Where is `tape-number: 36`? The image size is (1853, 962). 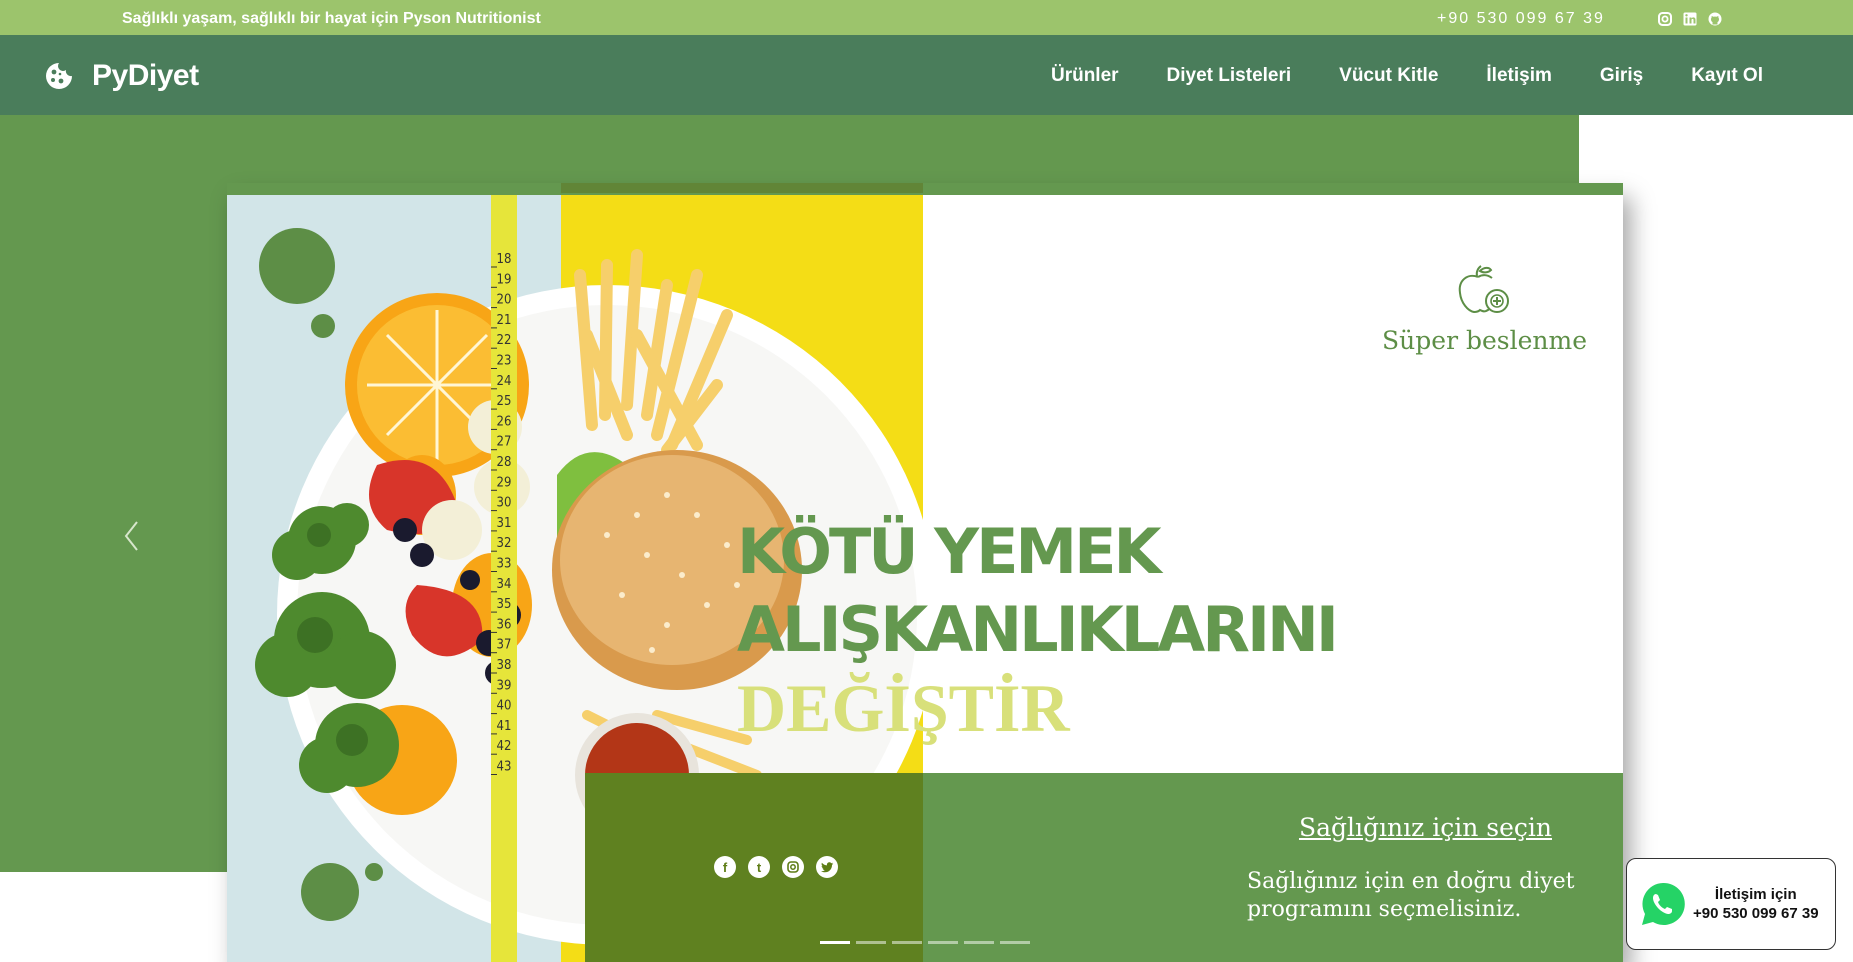
tape-number: 36 is located at coordinates (504, 624).